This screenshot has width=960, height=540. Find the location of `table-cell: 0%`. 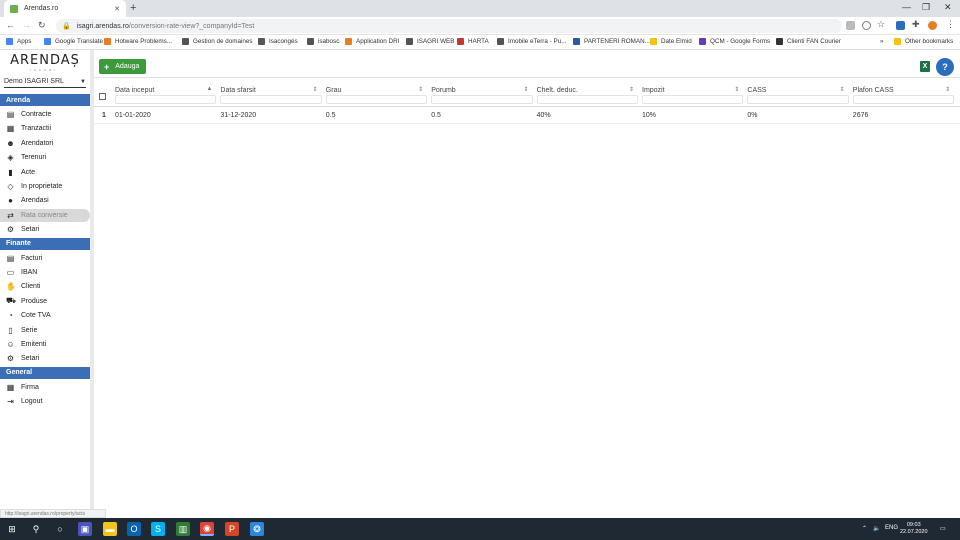

table-cell: 0% is located at coordinates (752, 115).